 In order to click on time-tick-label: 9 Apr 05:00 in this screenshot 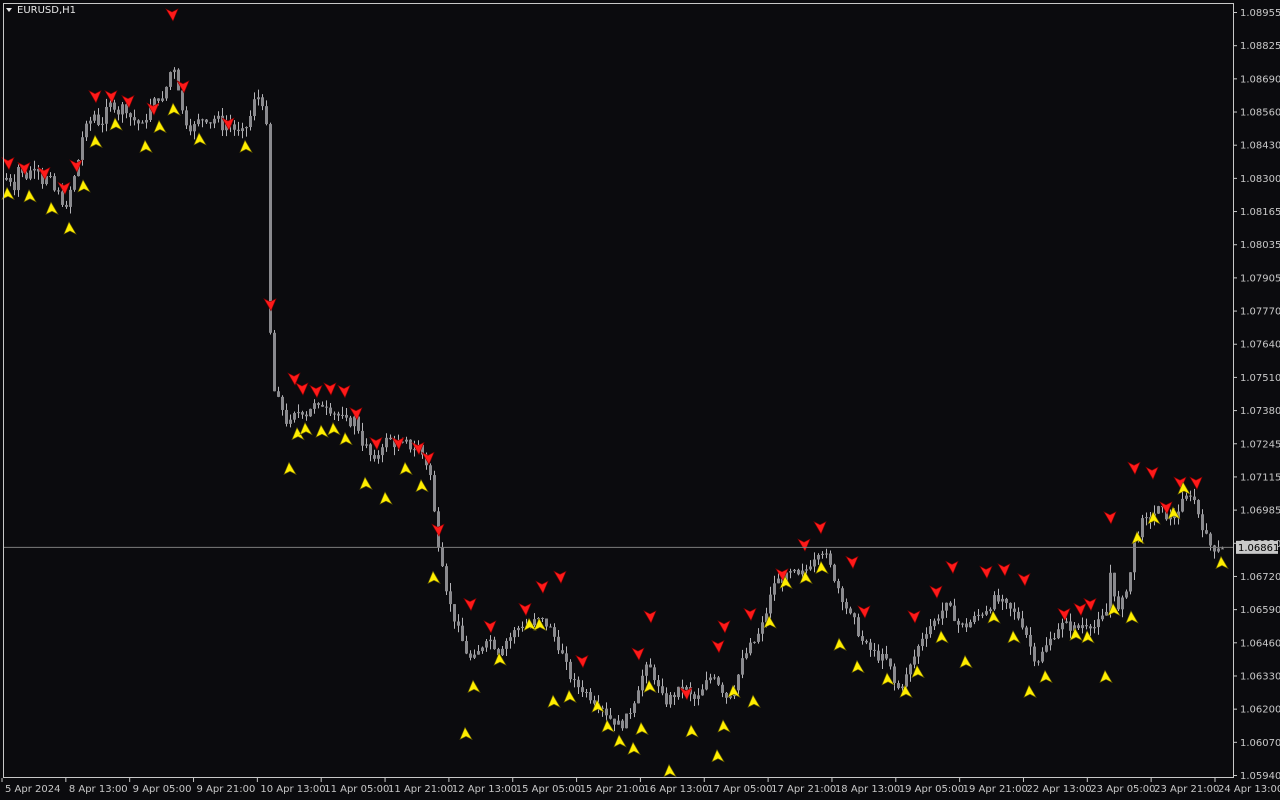, I will do `click(162, 789)`.